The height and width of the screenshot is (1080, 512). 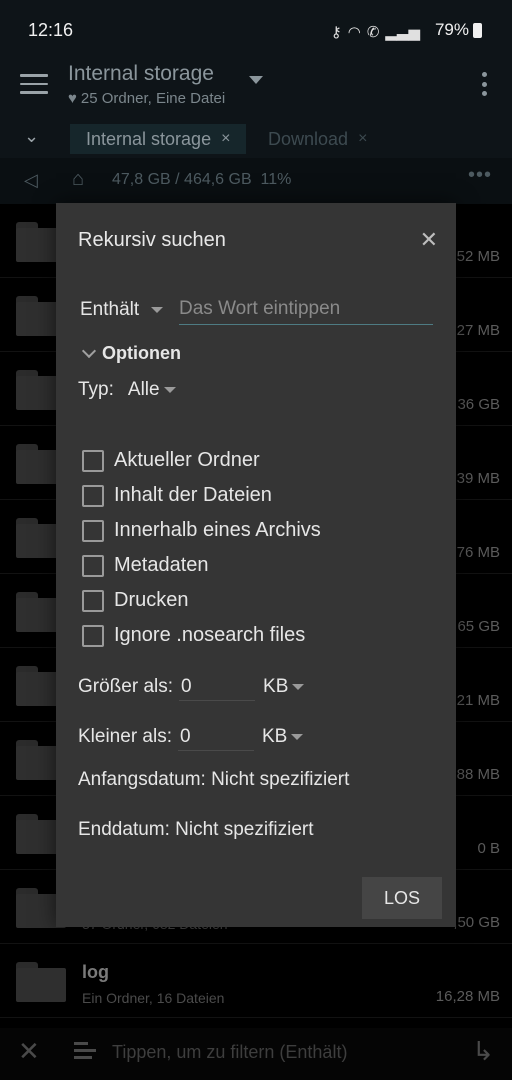 What do you see at coordinates (402, 32) in the screenshot?
I see `signal-icon: ▂▃▅` at bounding box center [402, 32].